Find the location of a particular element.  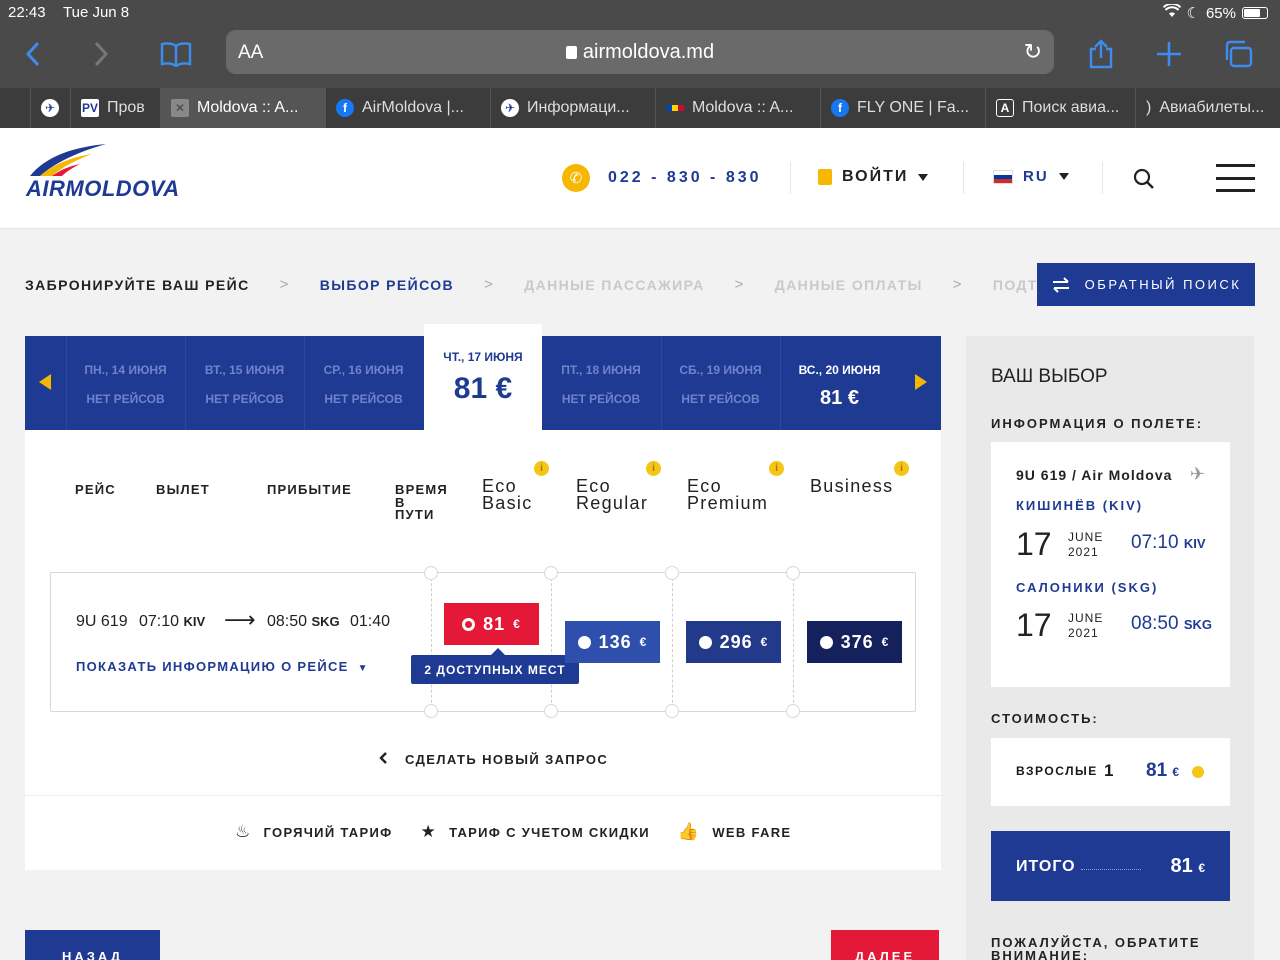

col-flight: РЕЙС is located at coordinates (95, 489).